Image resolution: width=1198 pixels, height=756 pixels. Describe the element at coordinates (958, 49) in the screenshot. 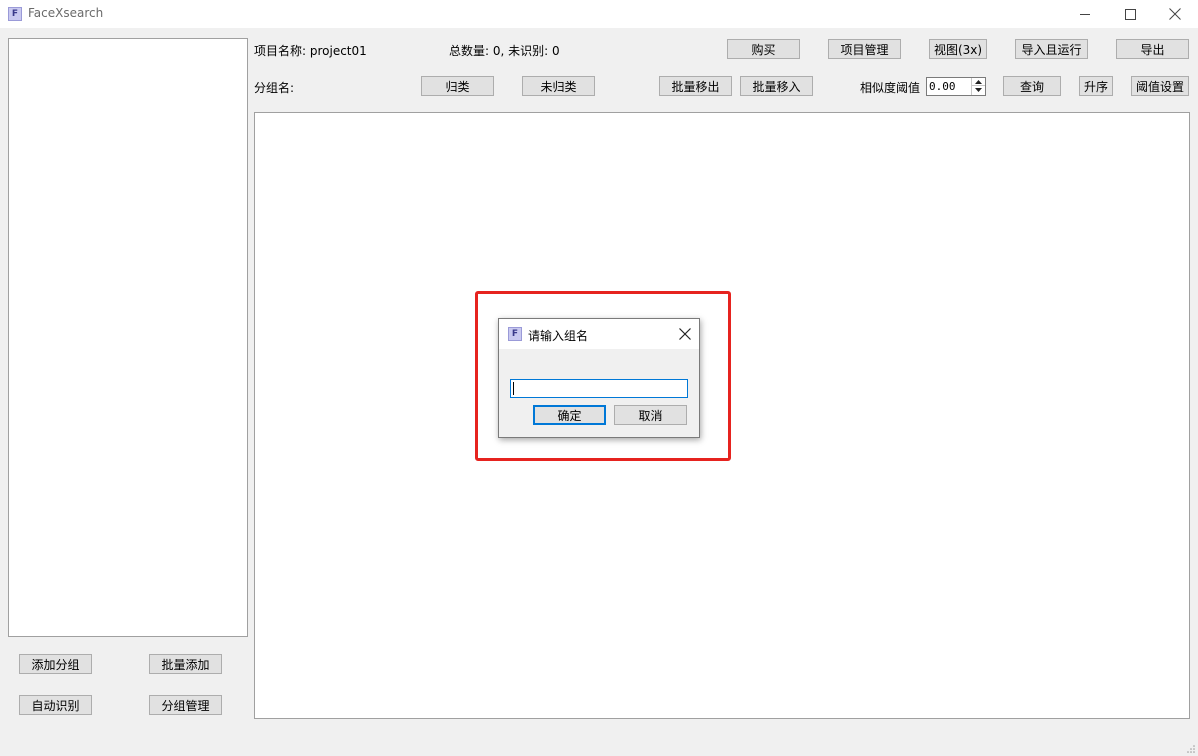

I see `view-button: 视图(3x)` at that location.